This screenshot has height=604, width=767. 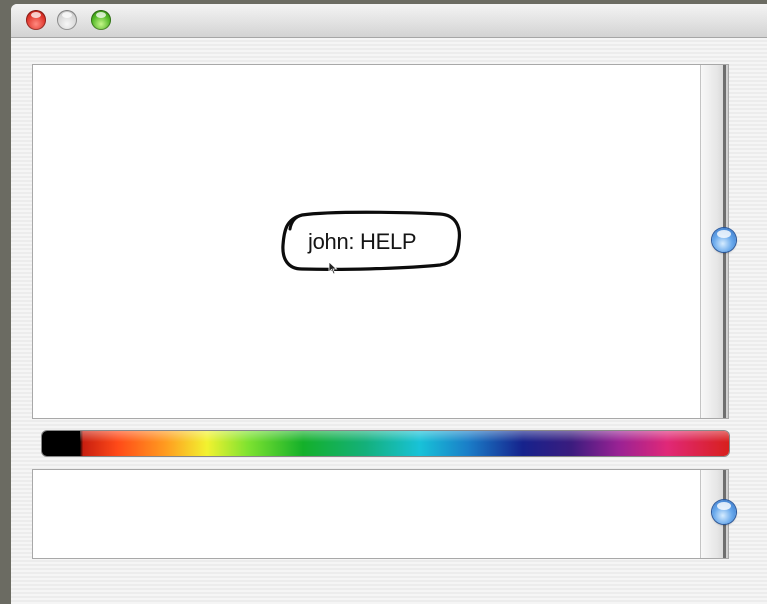 I want to click on minimize-light-icon, so click(x=67, y=20).